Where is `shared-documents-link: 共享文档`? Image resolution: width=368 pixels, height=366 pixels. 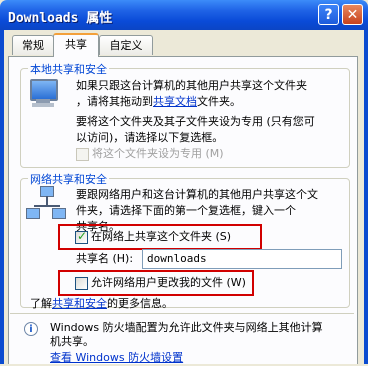
shared-documents-link: 共享文档 is located at coordinates (175, 101).